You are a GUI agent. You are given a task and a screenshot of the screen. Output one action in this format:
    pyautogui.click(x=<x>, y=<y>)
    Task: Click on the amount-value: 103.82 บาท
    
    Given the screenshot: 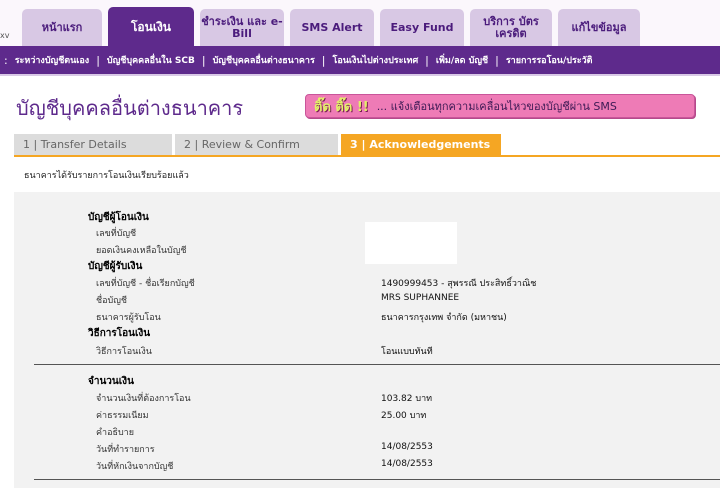 What is the action you would take?
    pyautogui.click(x=407, y=399)
    